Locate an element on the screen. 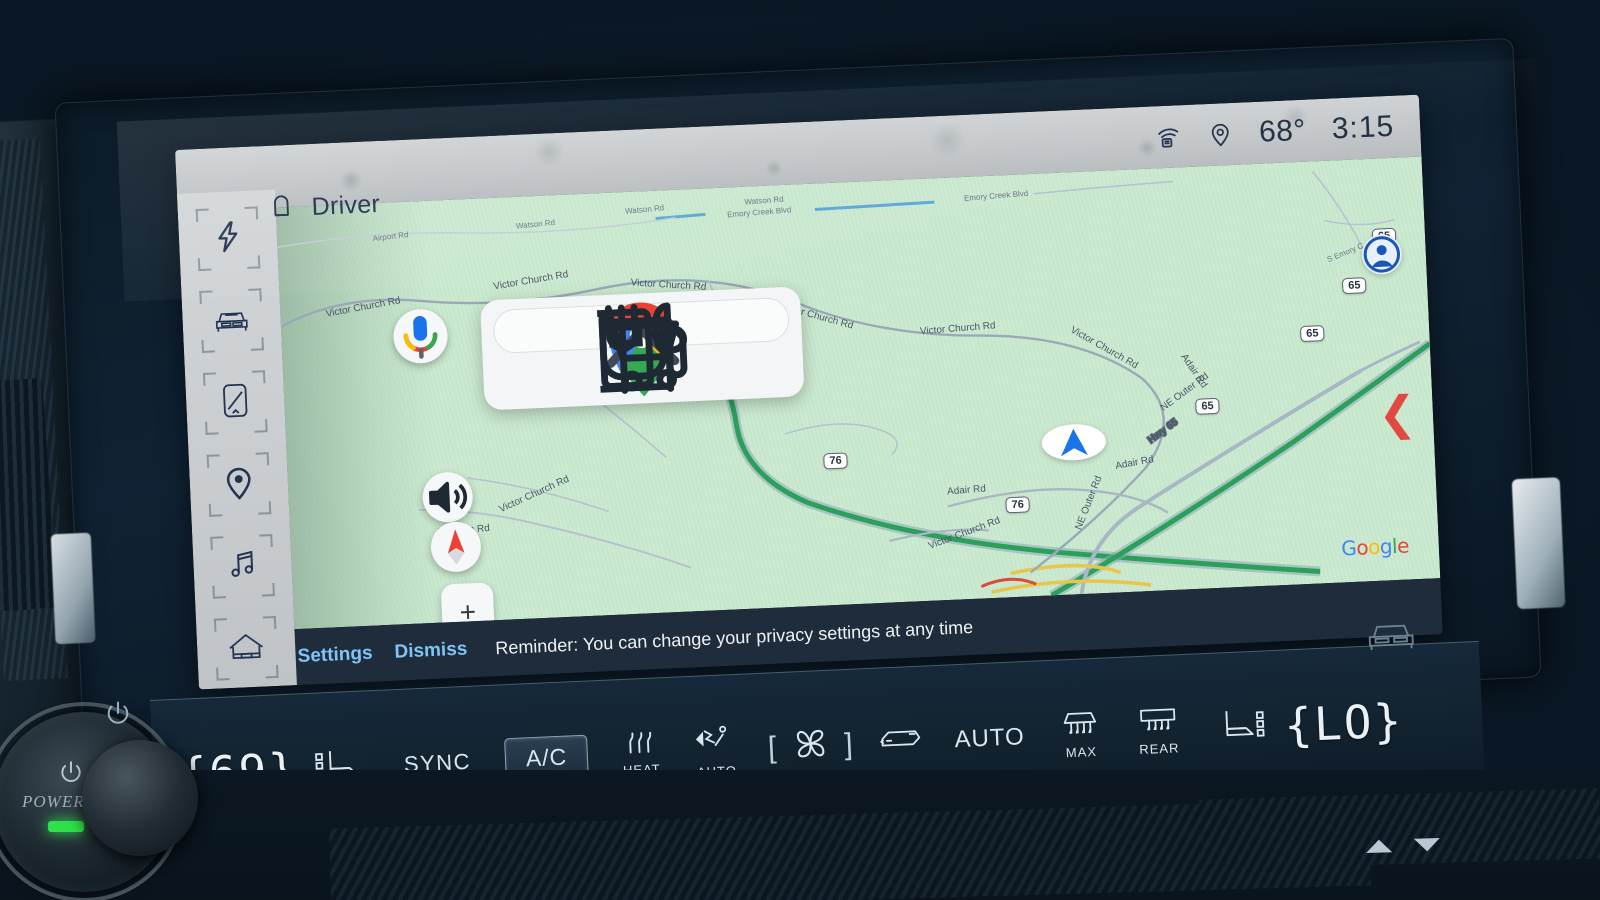 The image size is (1600, 900). map-label: S Emory C is located at coordinates (1345, 252).